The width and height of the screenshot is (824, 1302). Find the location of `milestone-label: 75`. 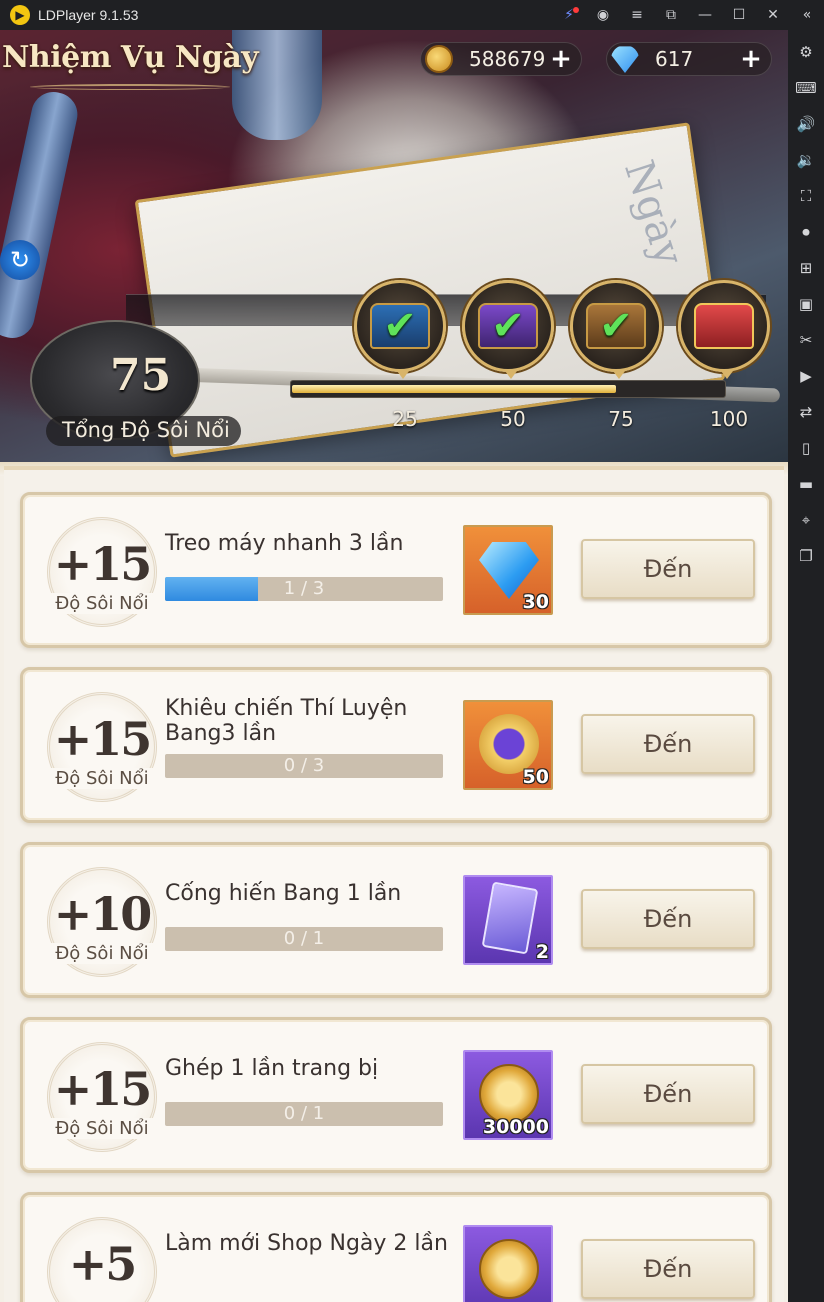

milestone-label: 75 is located at coordinates (621, 419).